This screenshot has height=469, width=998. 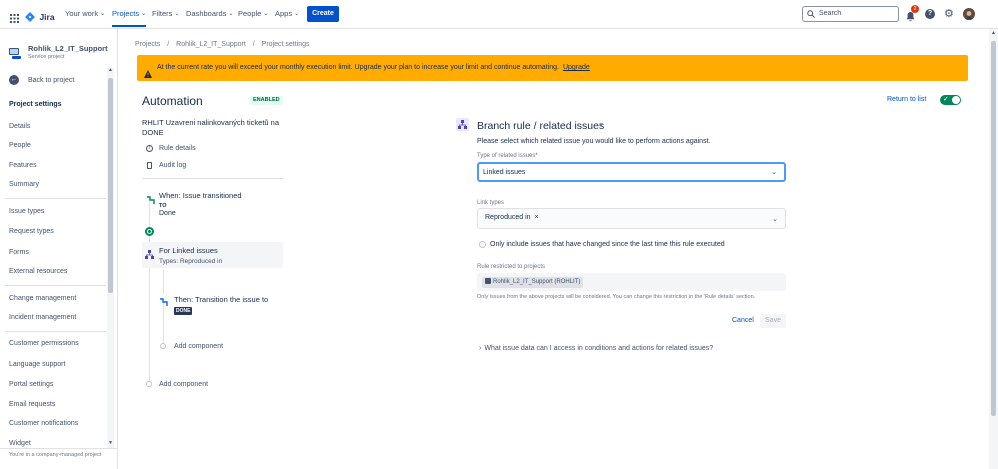 I want to click on remove-tag-icon: ×, so click(x=536, y=217).